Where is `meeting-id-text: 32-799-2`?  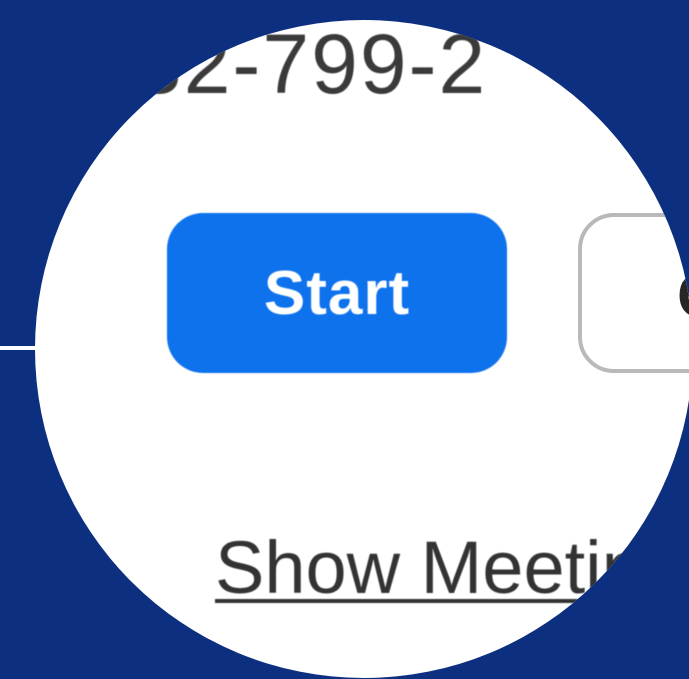
meeting-id-text: 32-799-2 is located at coordinates (311, 65).